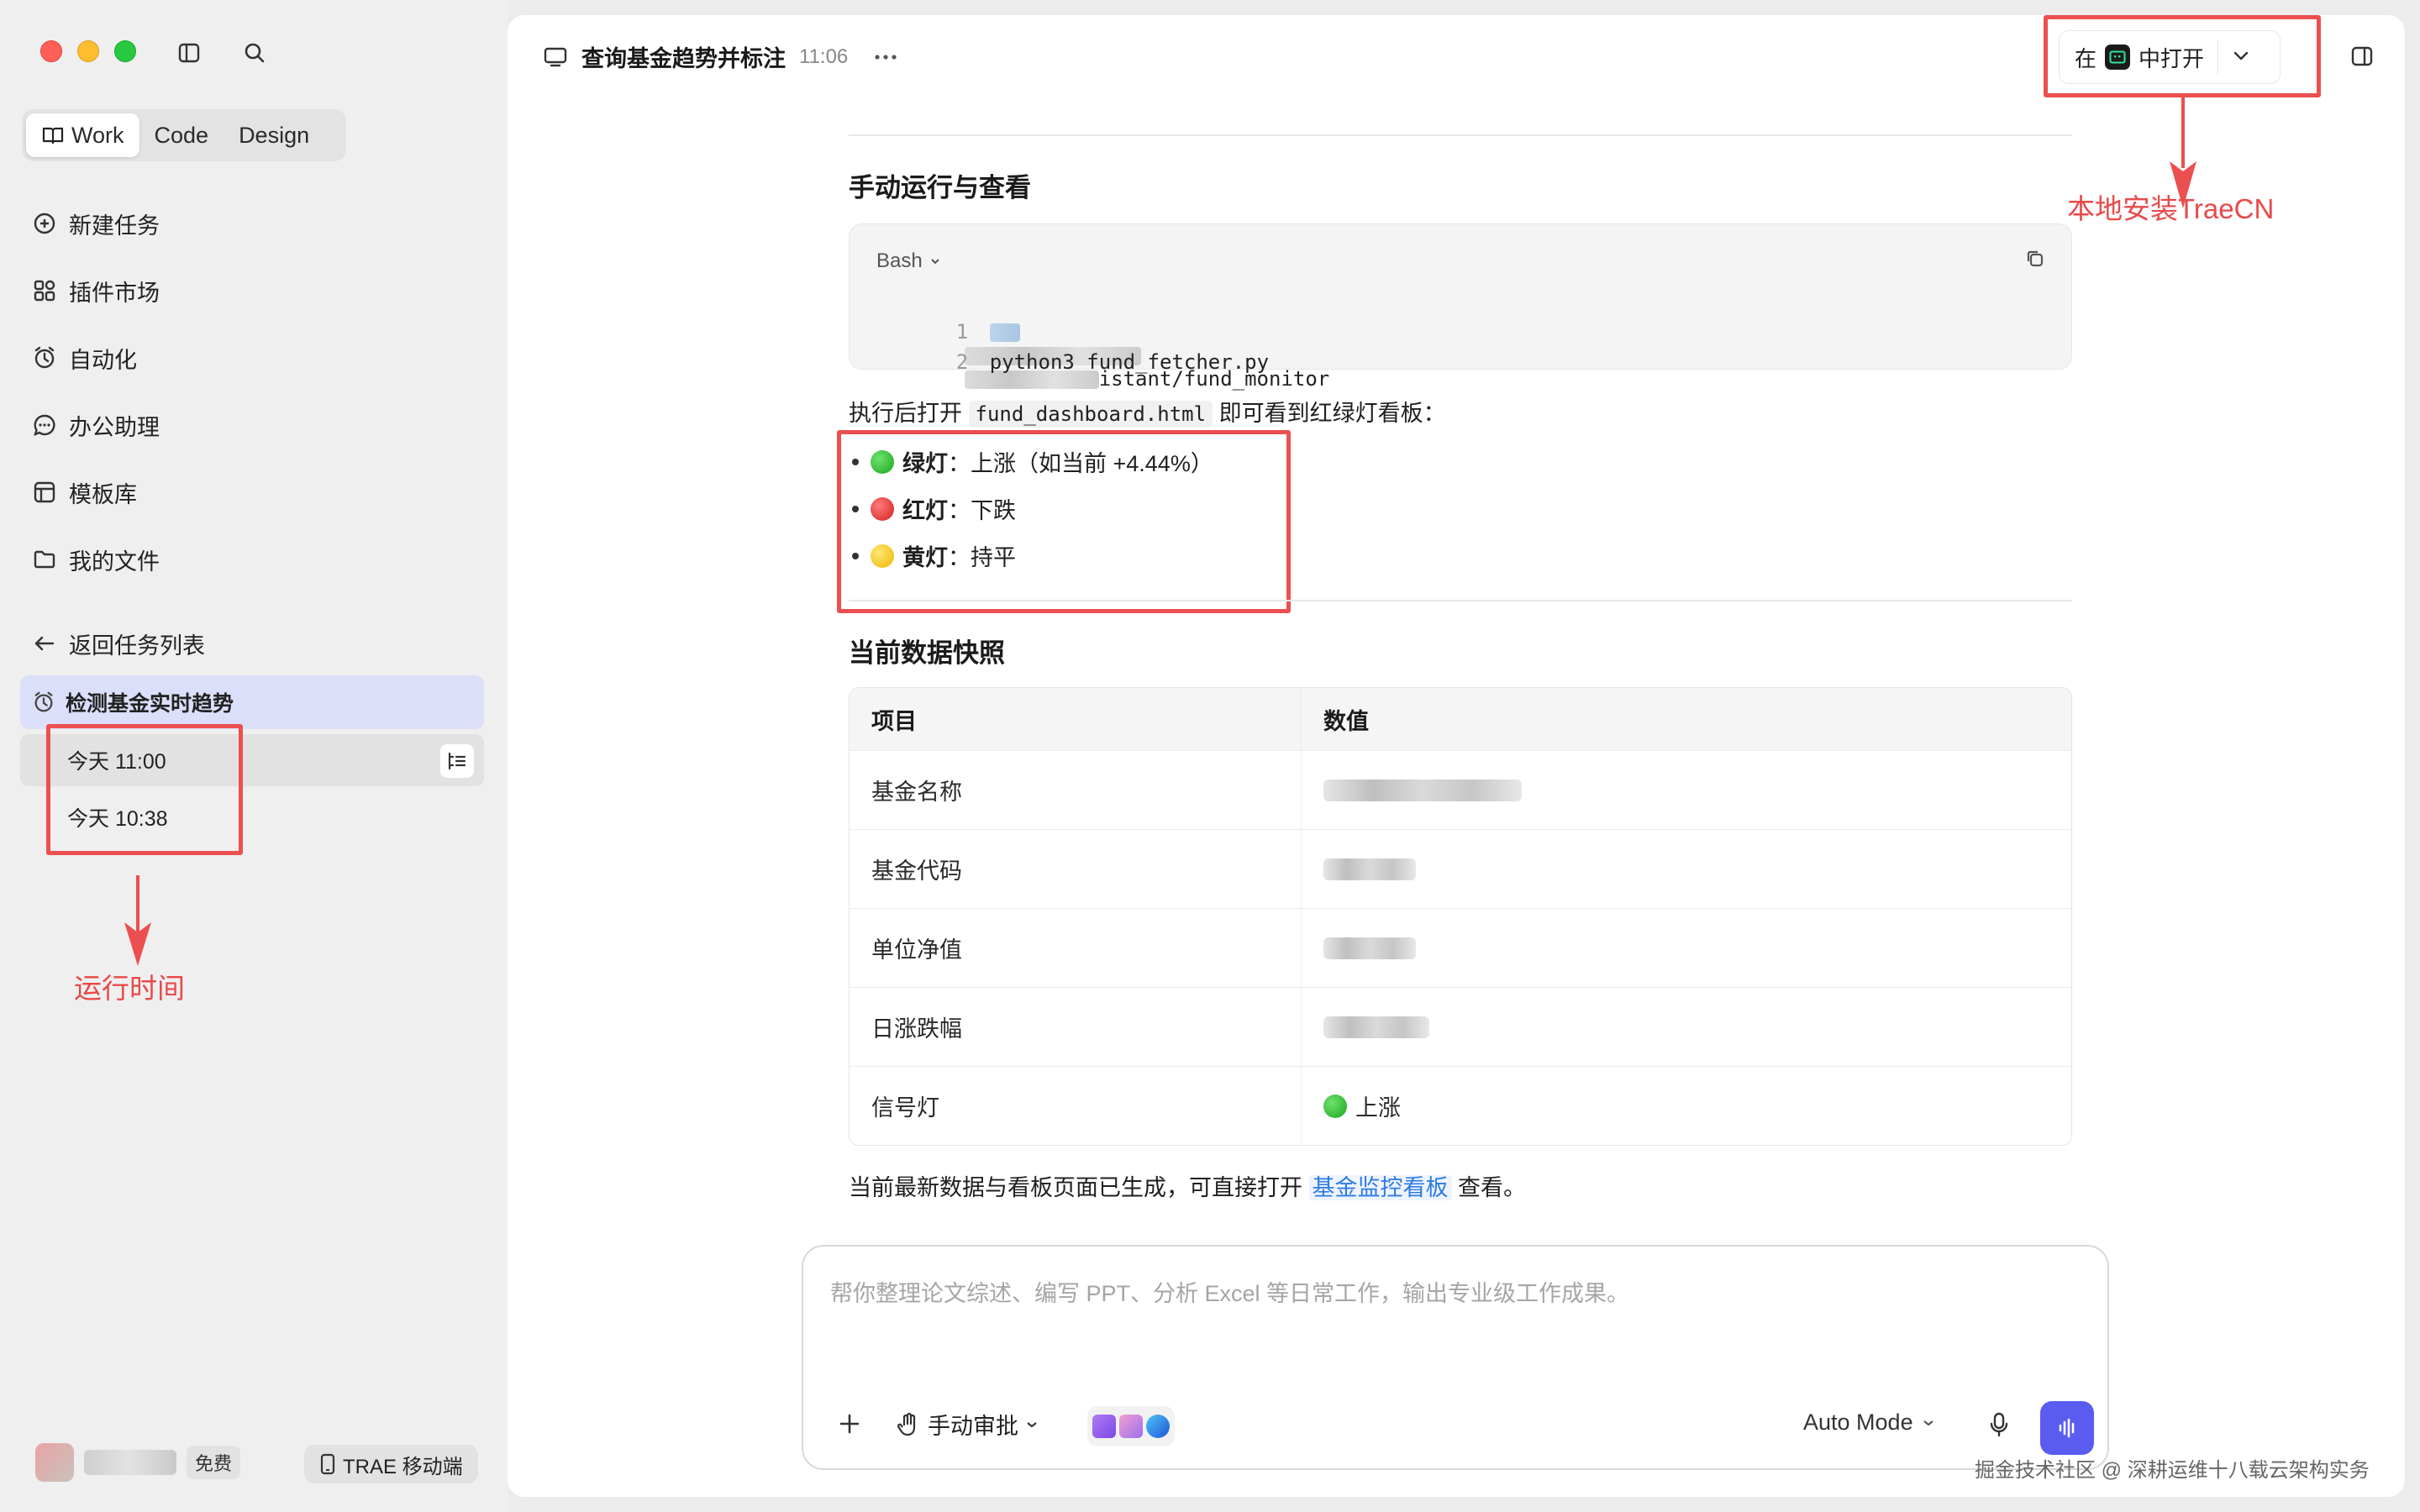  I want to click on plugins-icon, so click(44, 291).